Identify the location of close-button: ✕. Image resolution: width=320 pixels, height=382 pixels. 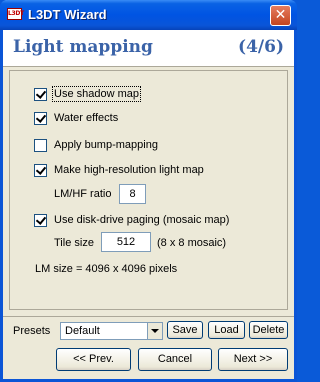
(280, 15).